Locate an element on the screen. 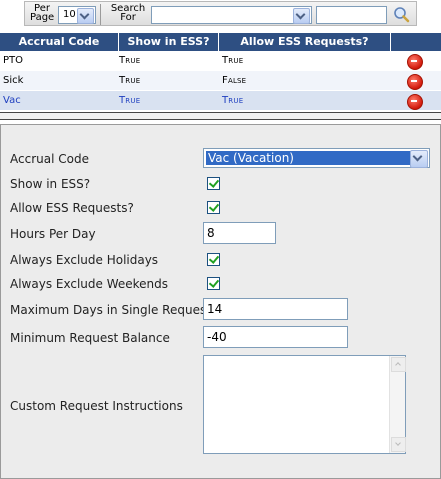 The height and width of the screenshot is (479, 441). toolbar-divider is located at coordinates (100, 14).